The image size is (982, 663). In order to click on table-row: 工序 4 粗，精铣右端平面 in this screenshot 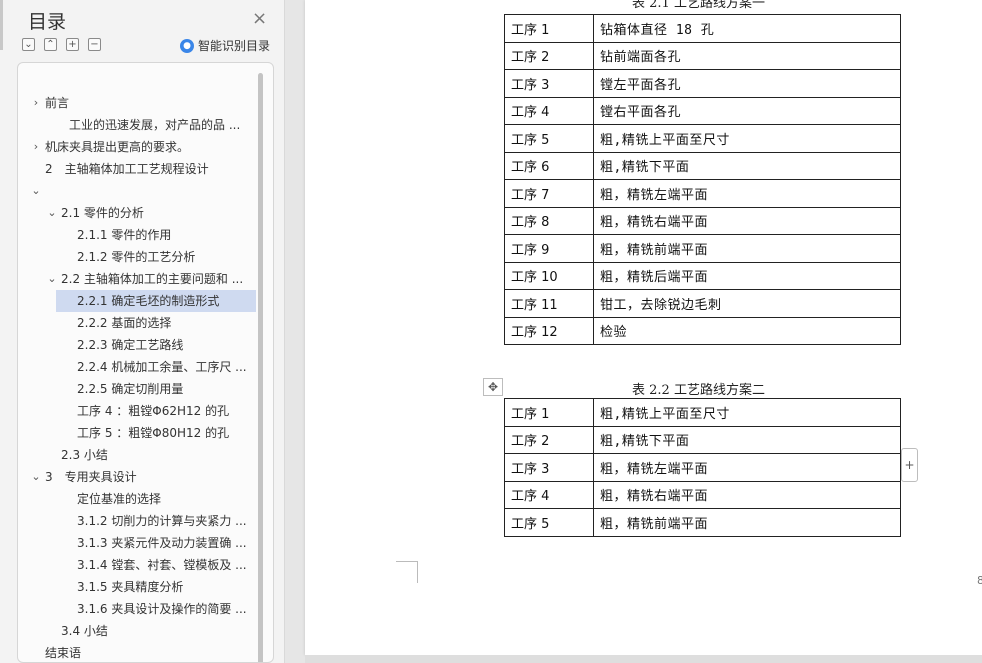, I will do `click(702, 494)`.